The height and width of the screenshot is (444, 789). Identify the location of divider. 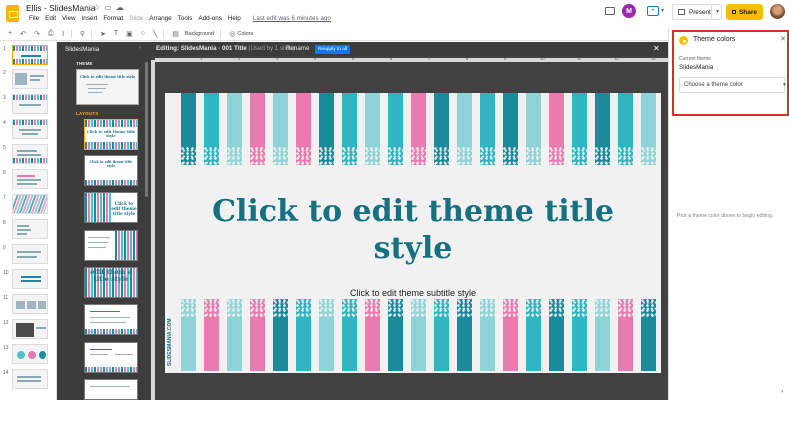
(164, 33).